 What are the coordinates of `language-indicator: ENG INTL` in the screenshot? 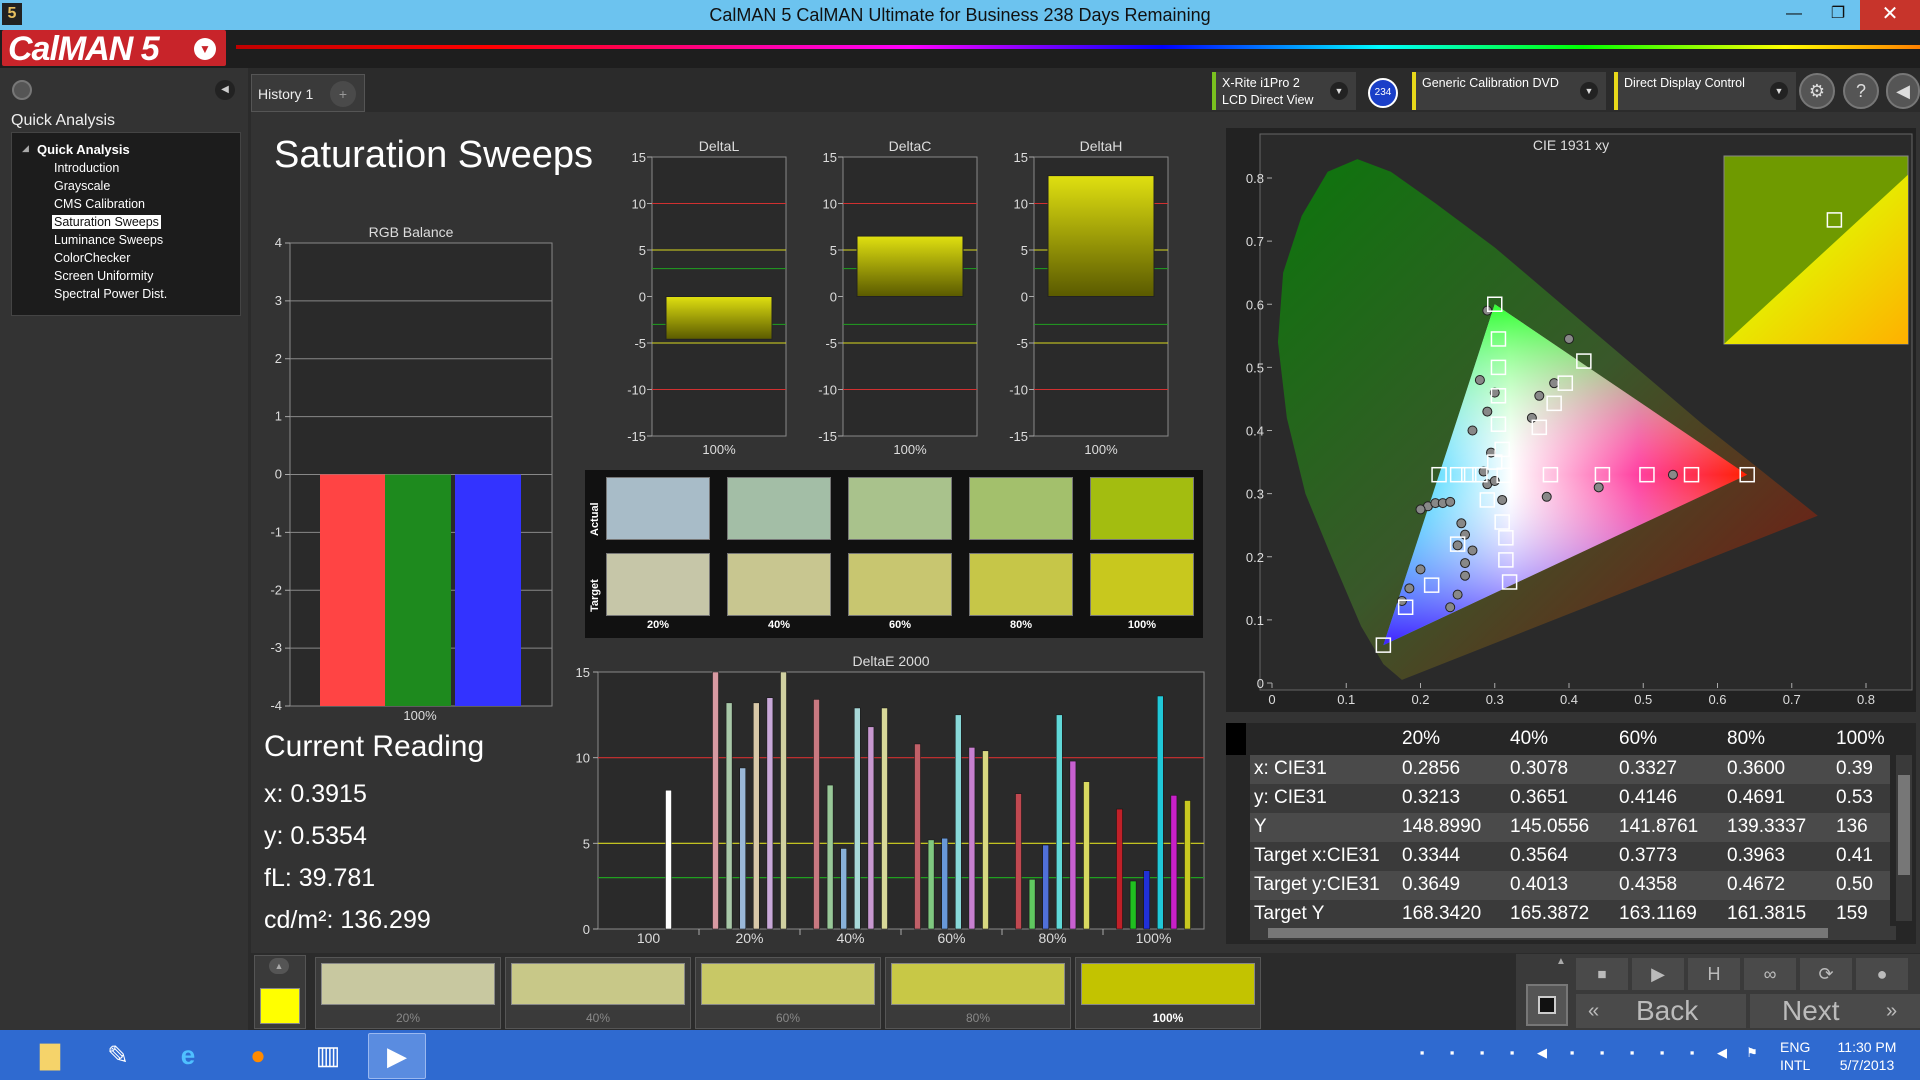 It's located at (1795, 1056).